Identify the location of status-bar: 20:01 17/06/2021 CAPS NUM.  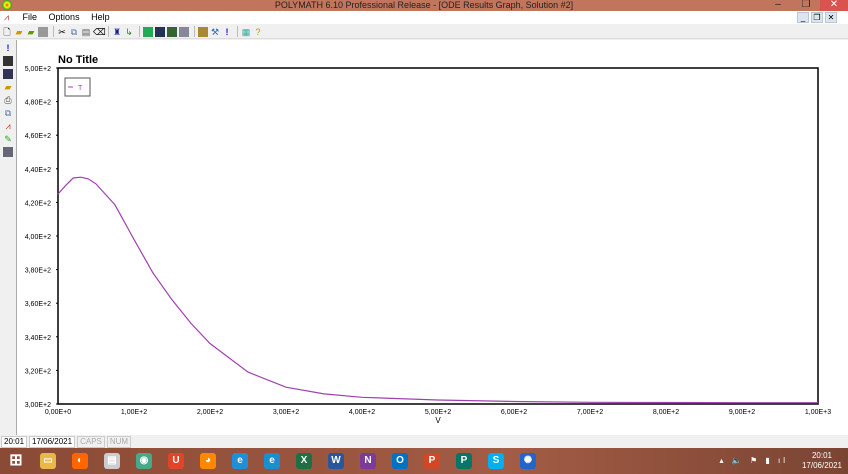
(424, 442).